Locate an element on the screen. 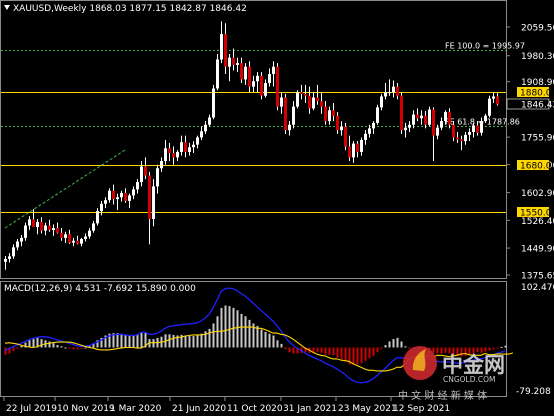  brand-slogan: 中 文 财 经 新 媒 体 is located at coordinates (442, 395).